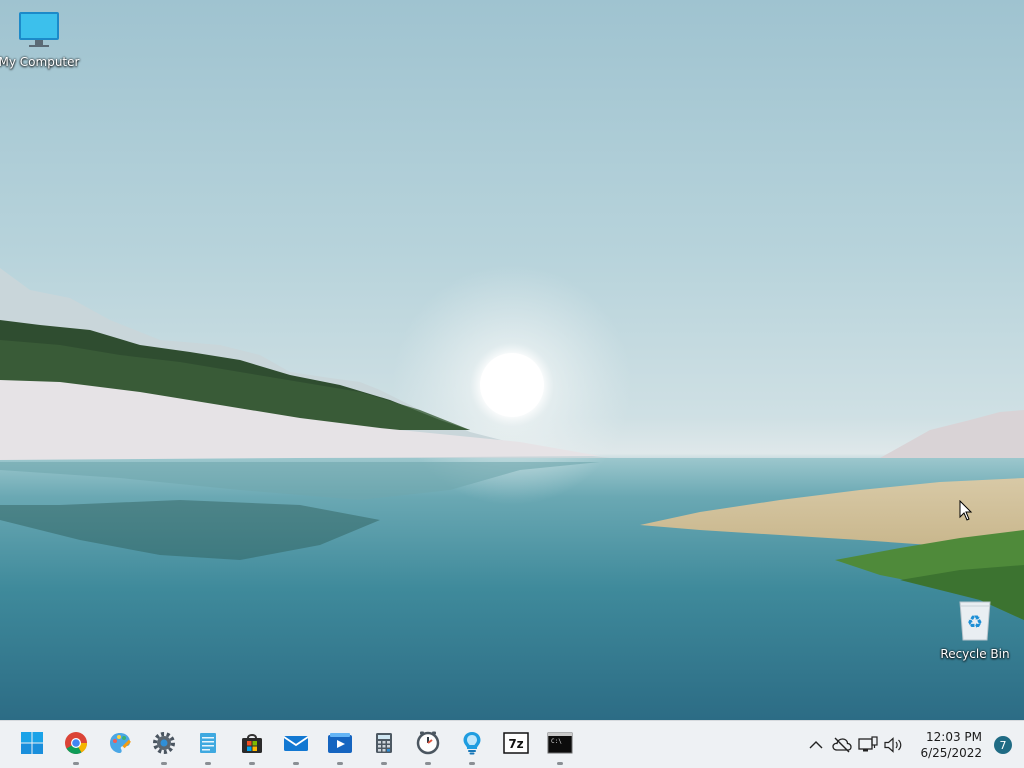  What do you see at coordinates (1003, 745) in the screenshot?
I see `notification-count-badge: 7` at bounding box center [1003, 745].